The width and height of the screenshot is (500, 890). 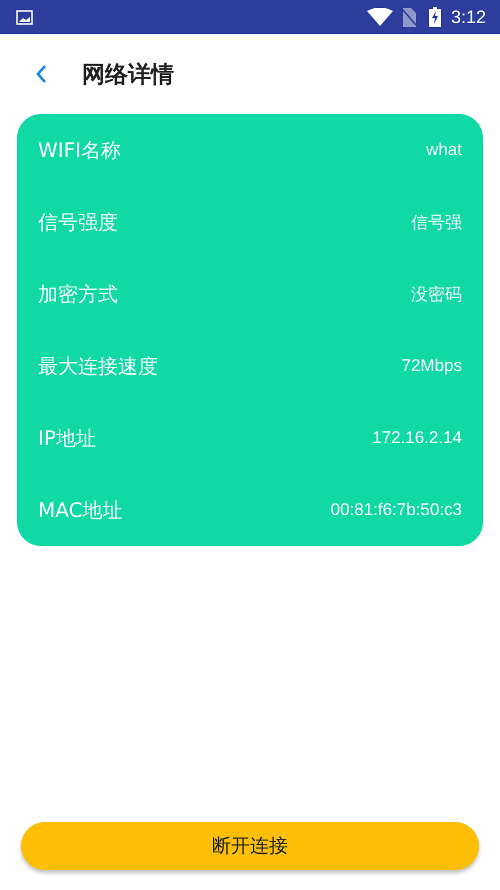 I want to click on detail-value: 72Mbps, so click(x=432, y=366).